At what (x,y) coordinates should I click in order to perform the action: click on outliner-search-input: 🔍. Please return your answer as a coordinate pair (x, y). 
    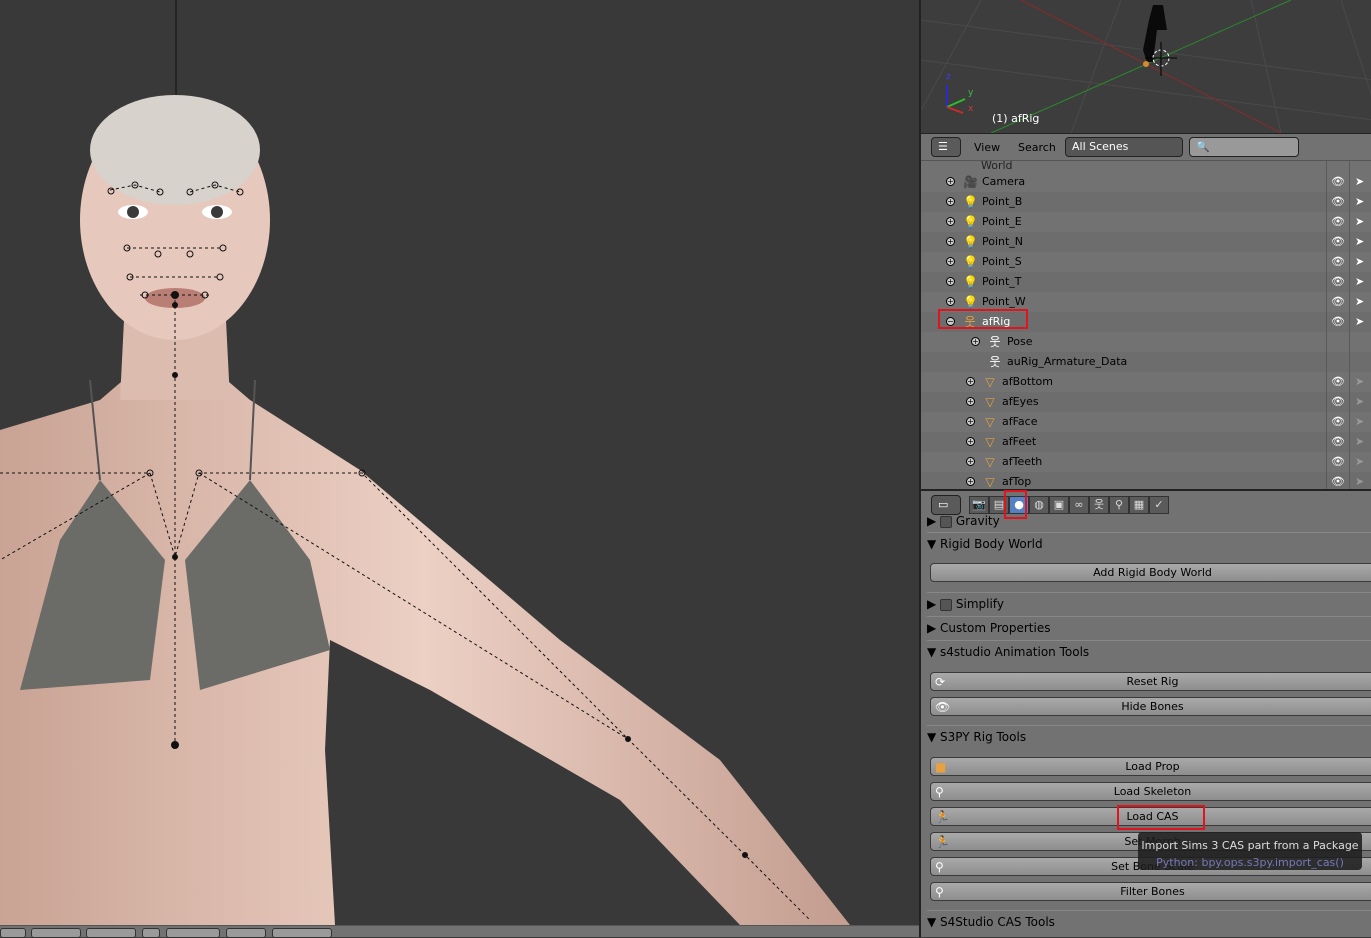
    Looking at the image, I should click on (1244, 147).